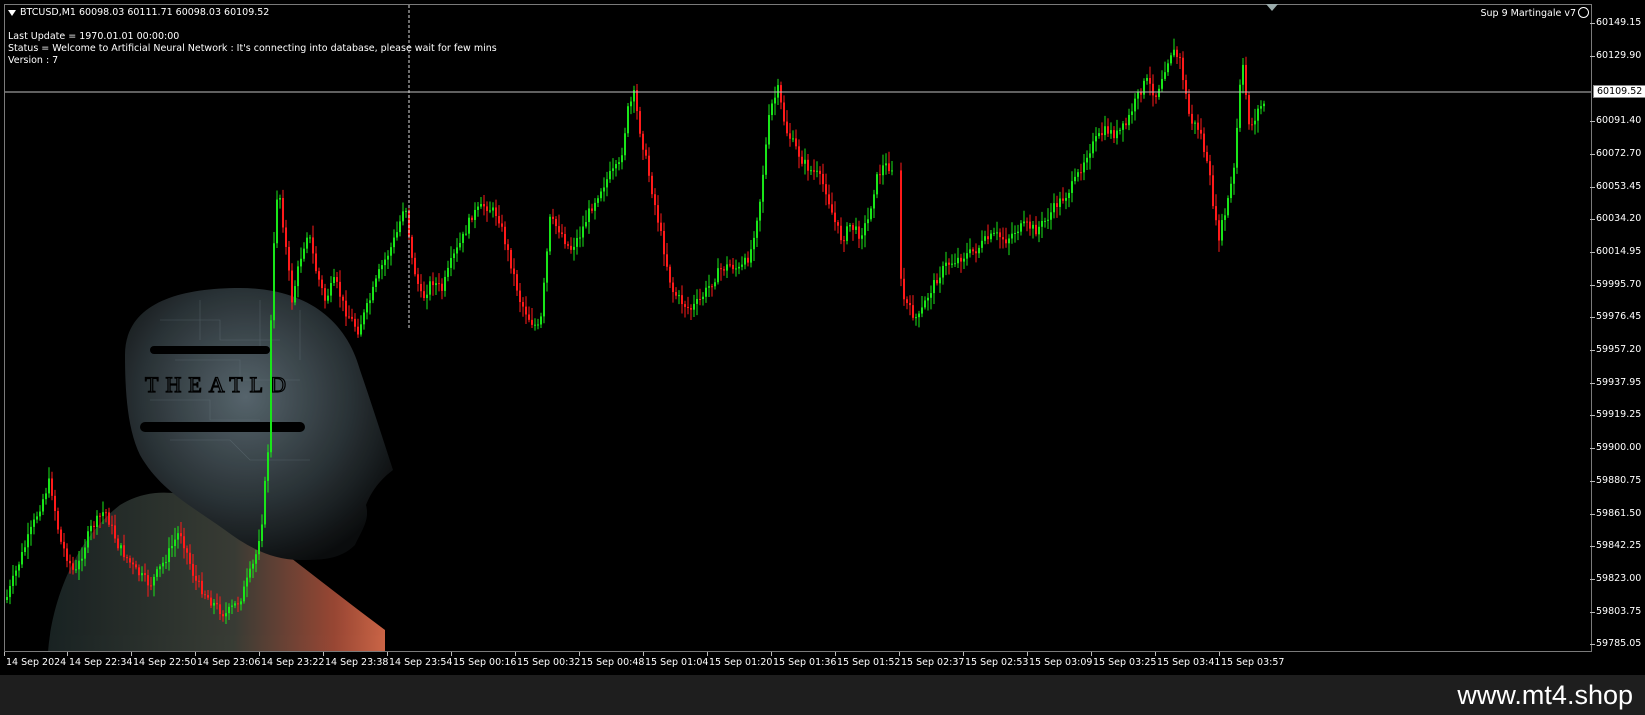 Image resolution: width=1645 pixels, height=715 pixels. Describe the element at coordinates (805, 662) in the screenshot. I see `time-axis-label: 15 Sep 01:36` at that location.